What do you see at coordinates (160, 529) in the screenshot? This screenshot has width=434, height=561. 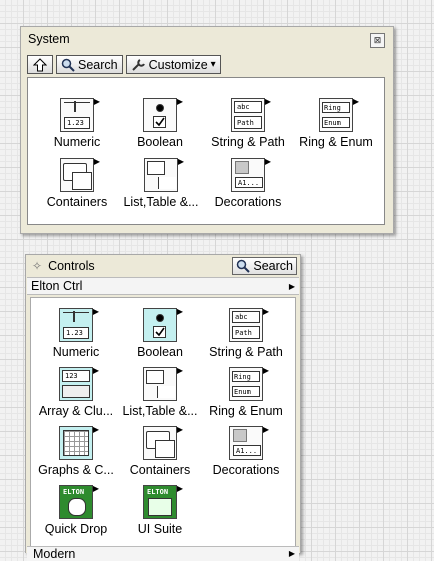 I see `palette-item-label: UI Suite` at bounding box center [160, 529].